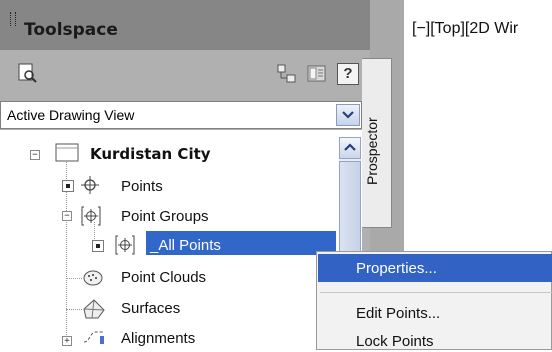  Describe the element at coordinates (67, 341) in the screenshot. I see `expand-toggle: +` at that location.